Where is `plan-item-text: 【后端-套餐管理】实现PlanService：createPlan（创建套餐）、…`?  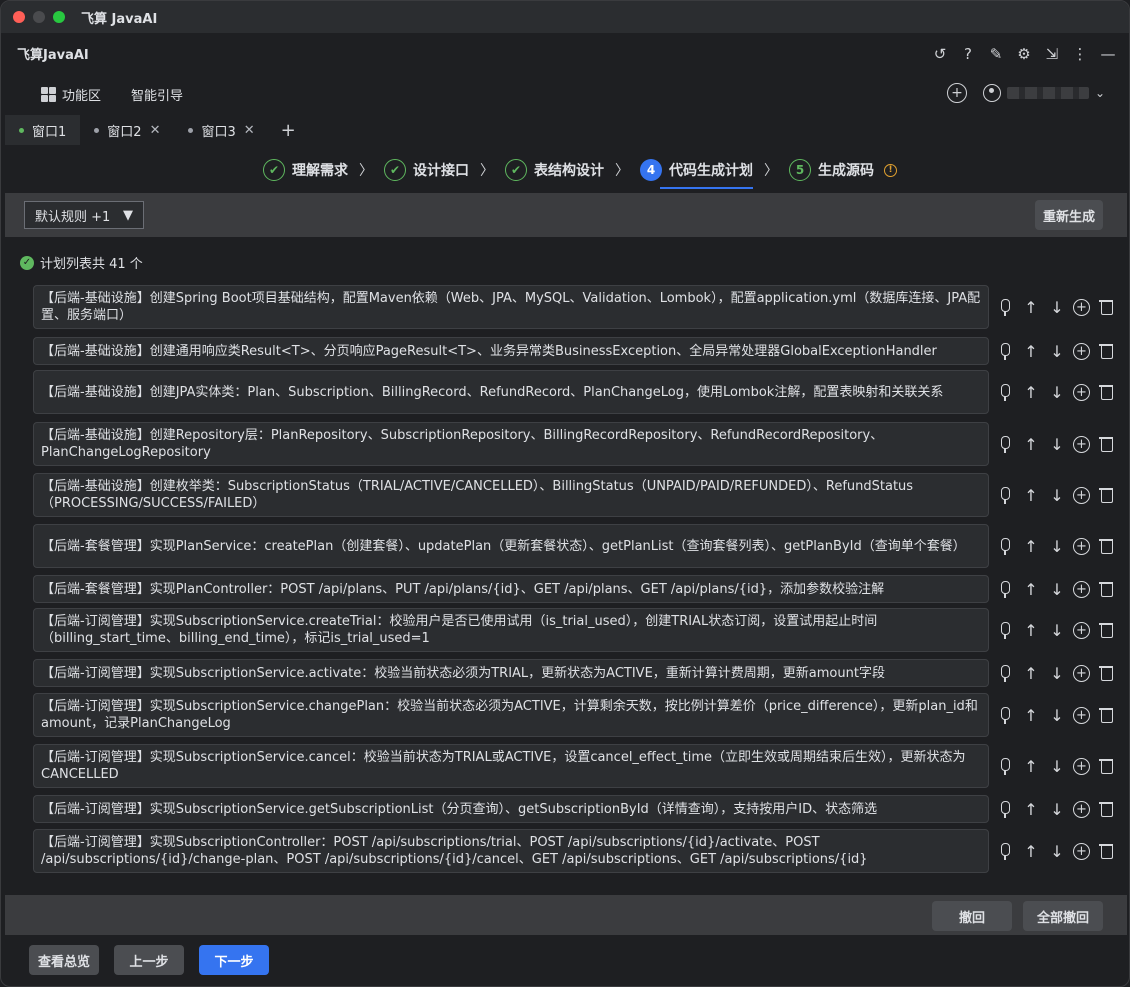
plan-item-text: 【后端-套餐管理】实现PlanService：createPlan（创建套餐）、… is located at coordinates (511, 546).